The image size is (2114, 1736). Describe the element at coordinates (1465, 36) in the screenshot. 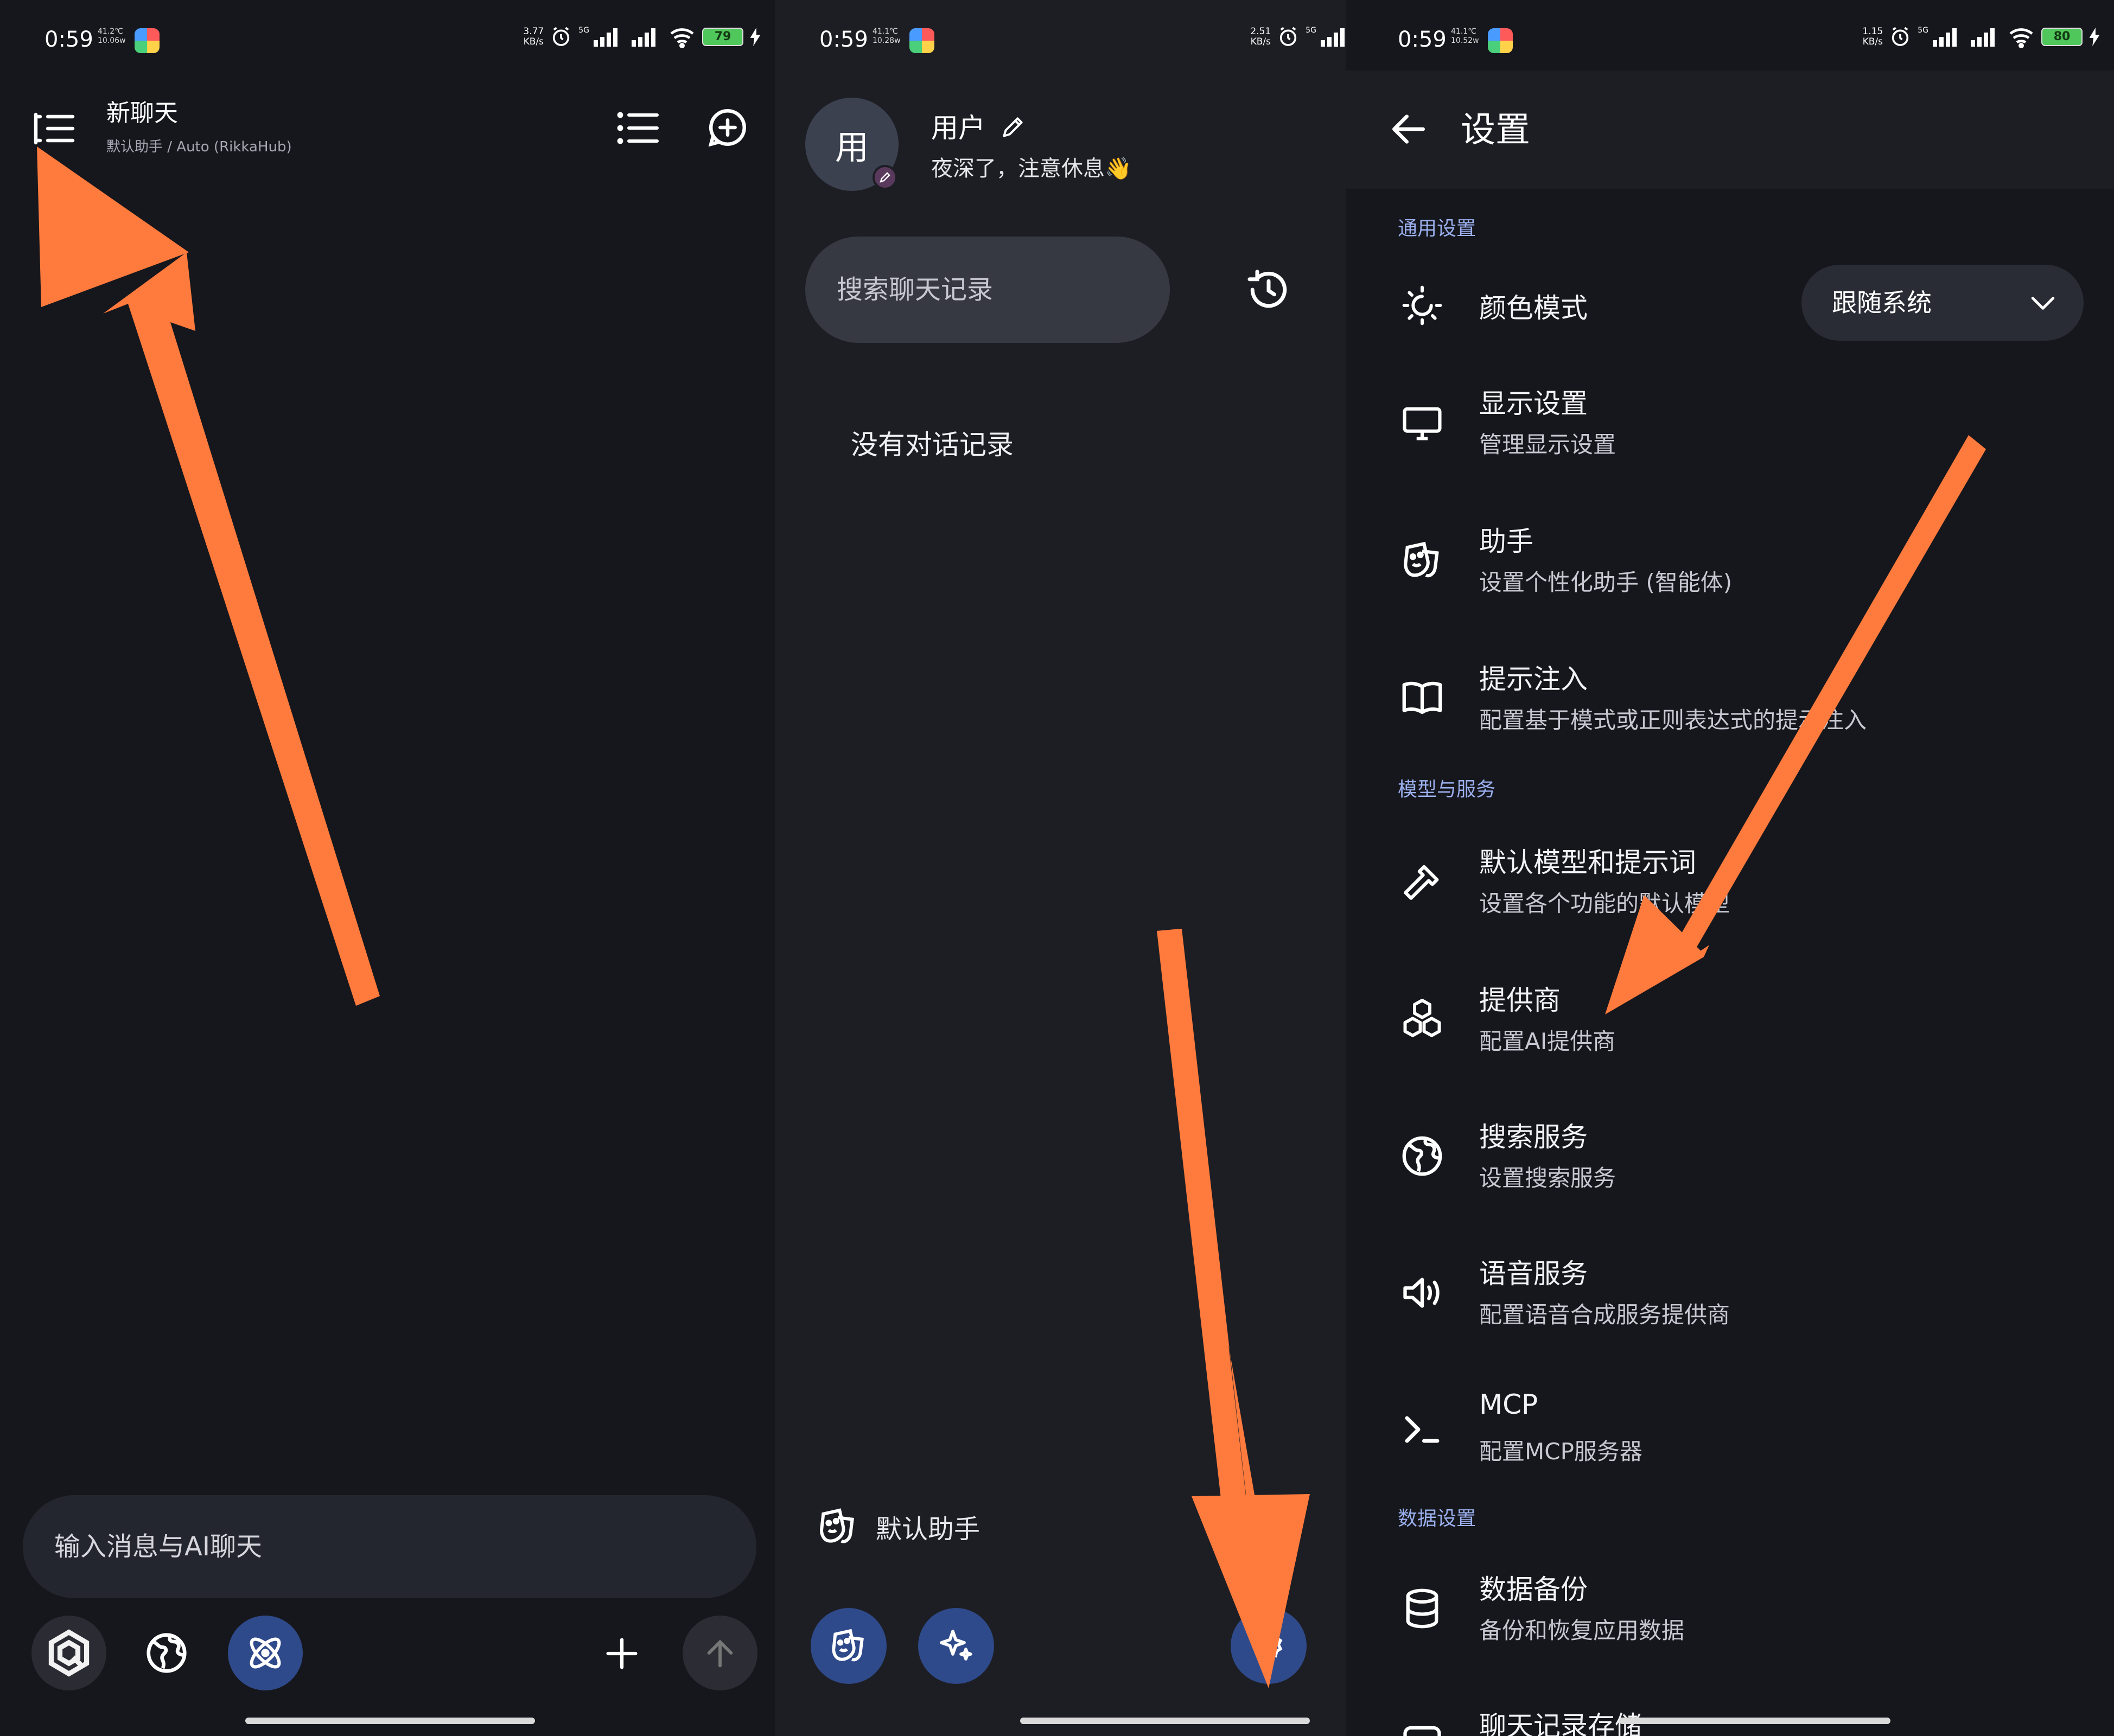

I see `status-temp: 41.1℃ 10.52w` at that location.